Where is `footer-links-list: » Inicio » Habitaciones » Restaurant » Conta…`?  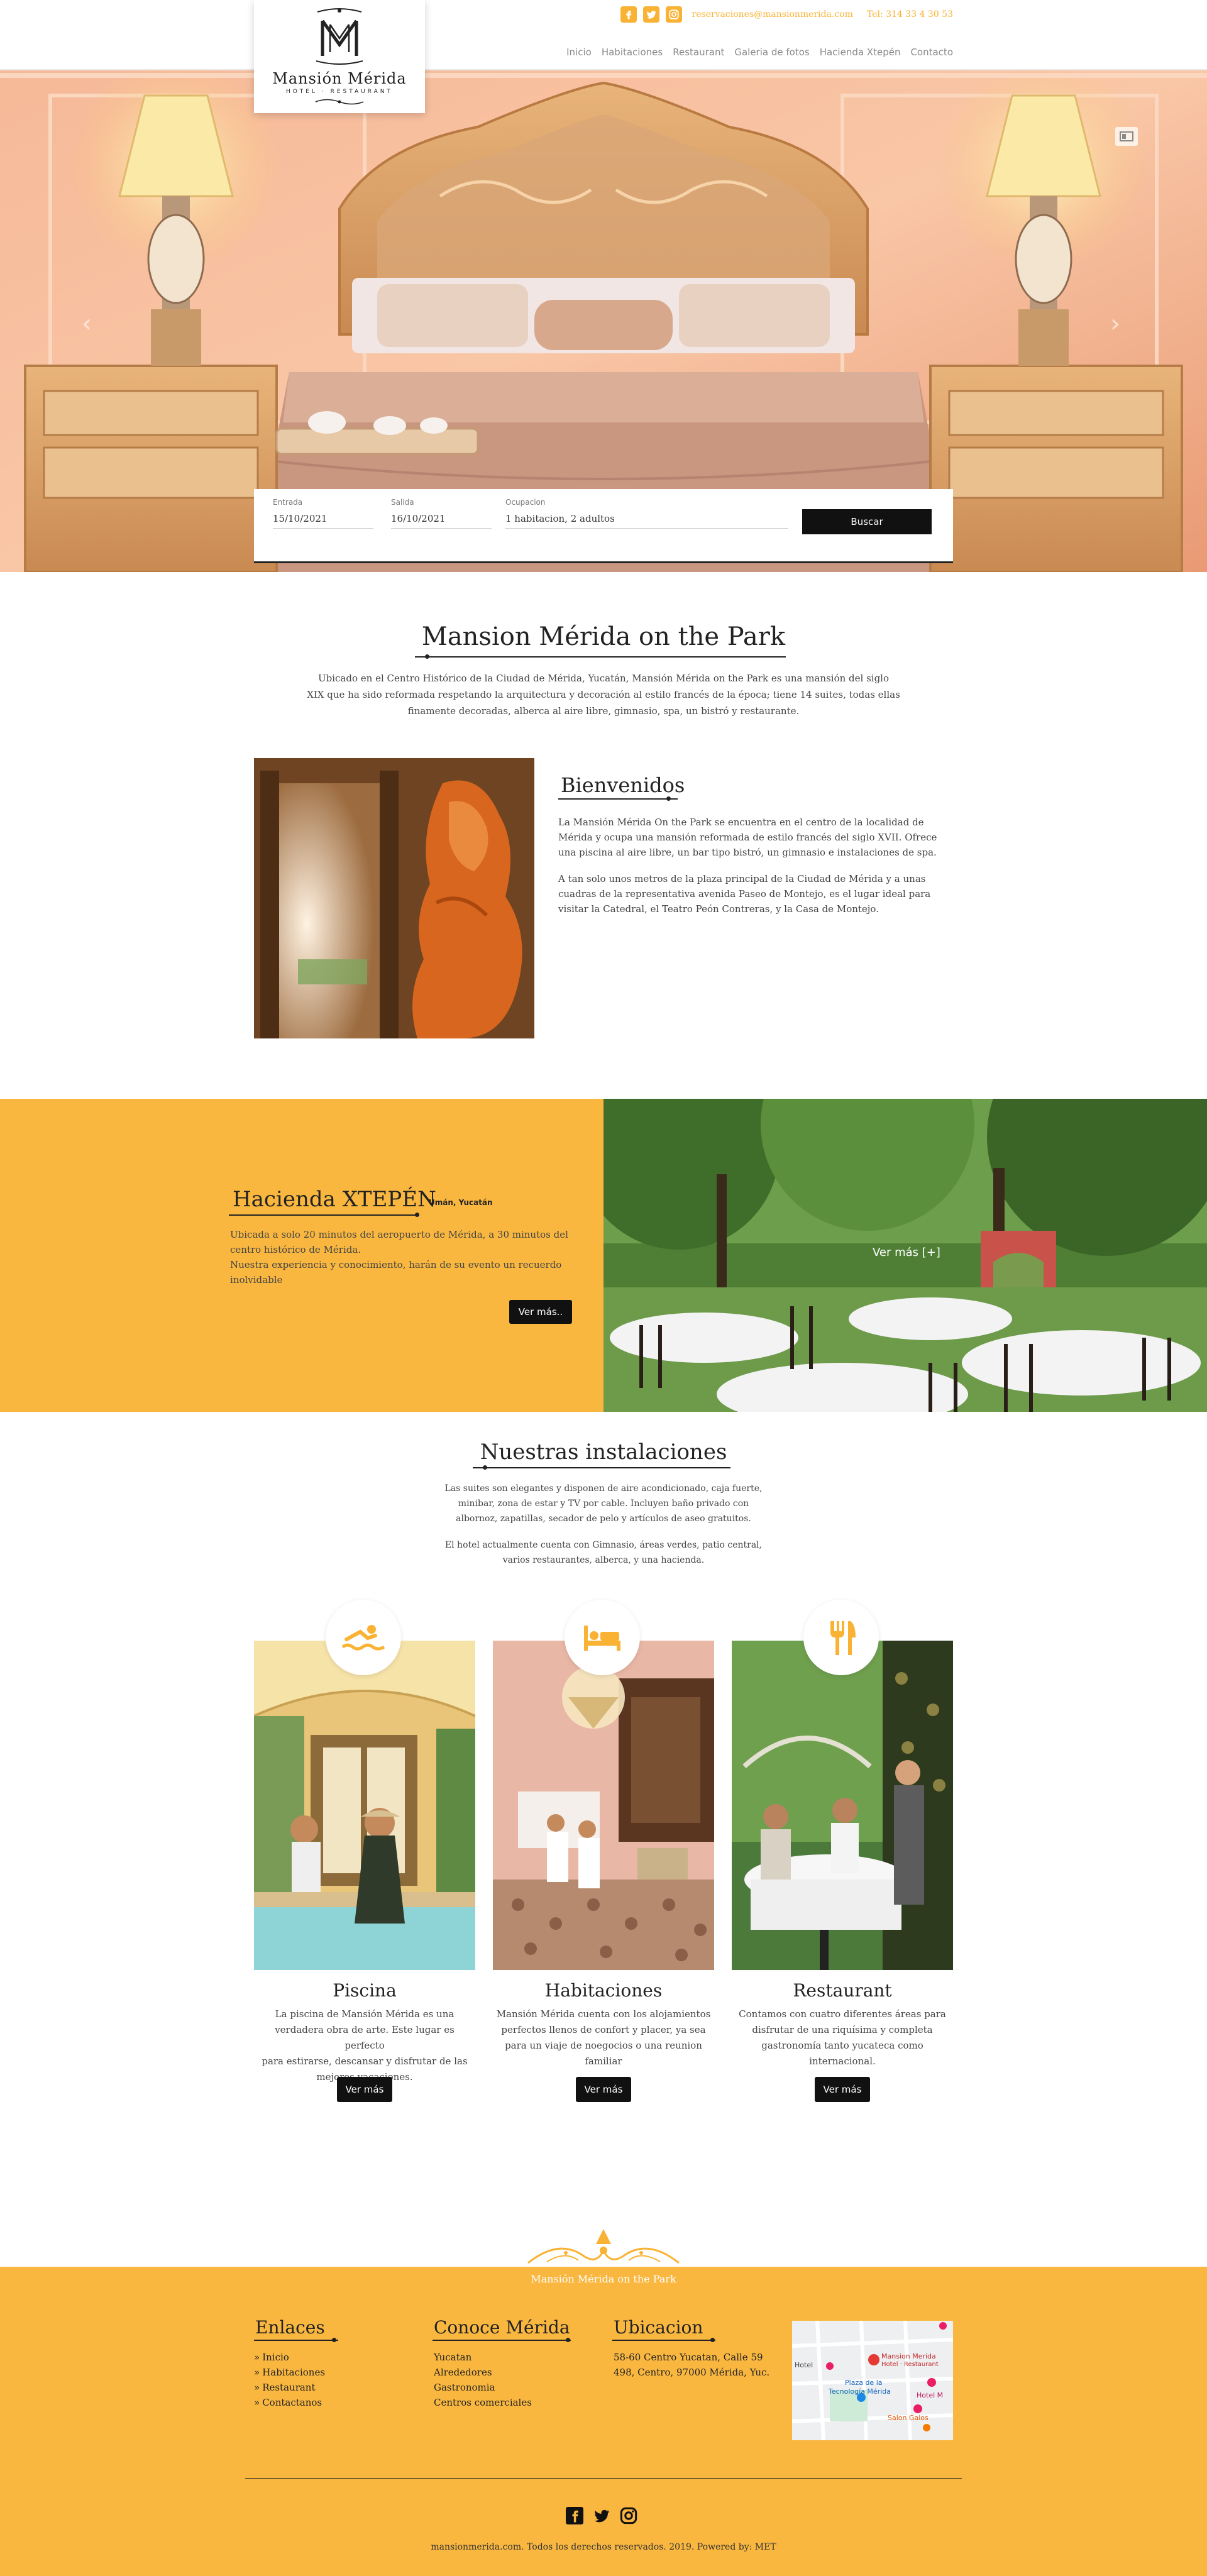 footer-links-list: » Inicio » Habitaciones » Restaurant » Conta… is located at coordinates (289, 2380).